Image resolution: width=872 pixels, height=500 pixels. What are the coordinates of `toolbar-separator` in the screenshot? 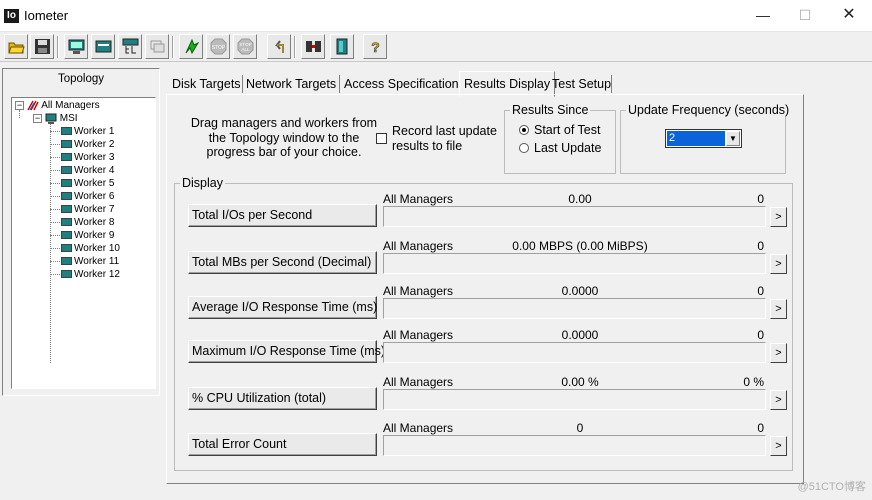 It's located at (173, 47).